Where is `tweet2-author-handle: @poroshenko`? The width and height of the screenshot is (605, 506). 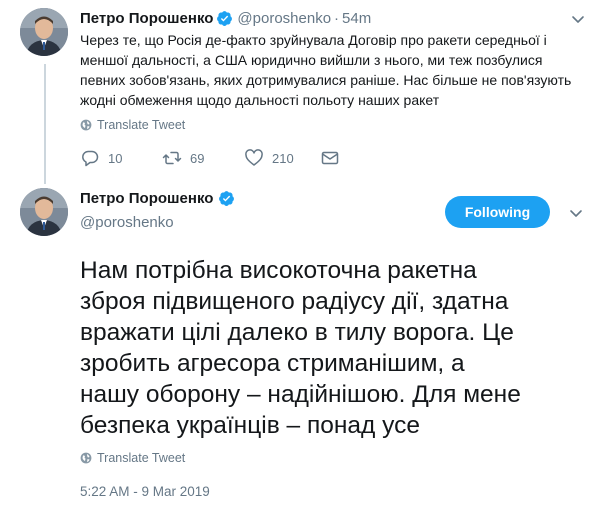
tweet2-author-handle: @poroshenko is located at coordinates (127, 222).